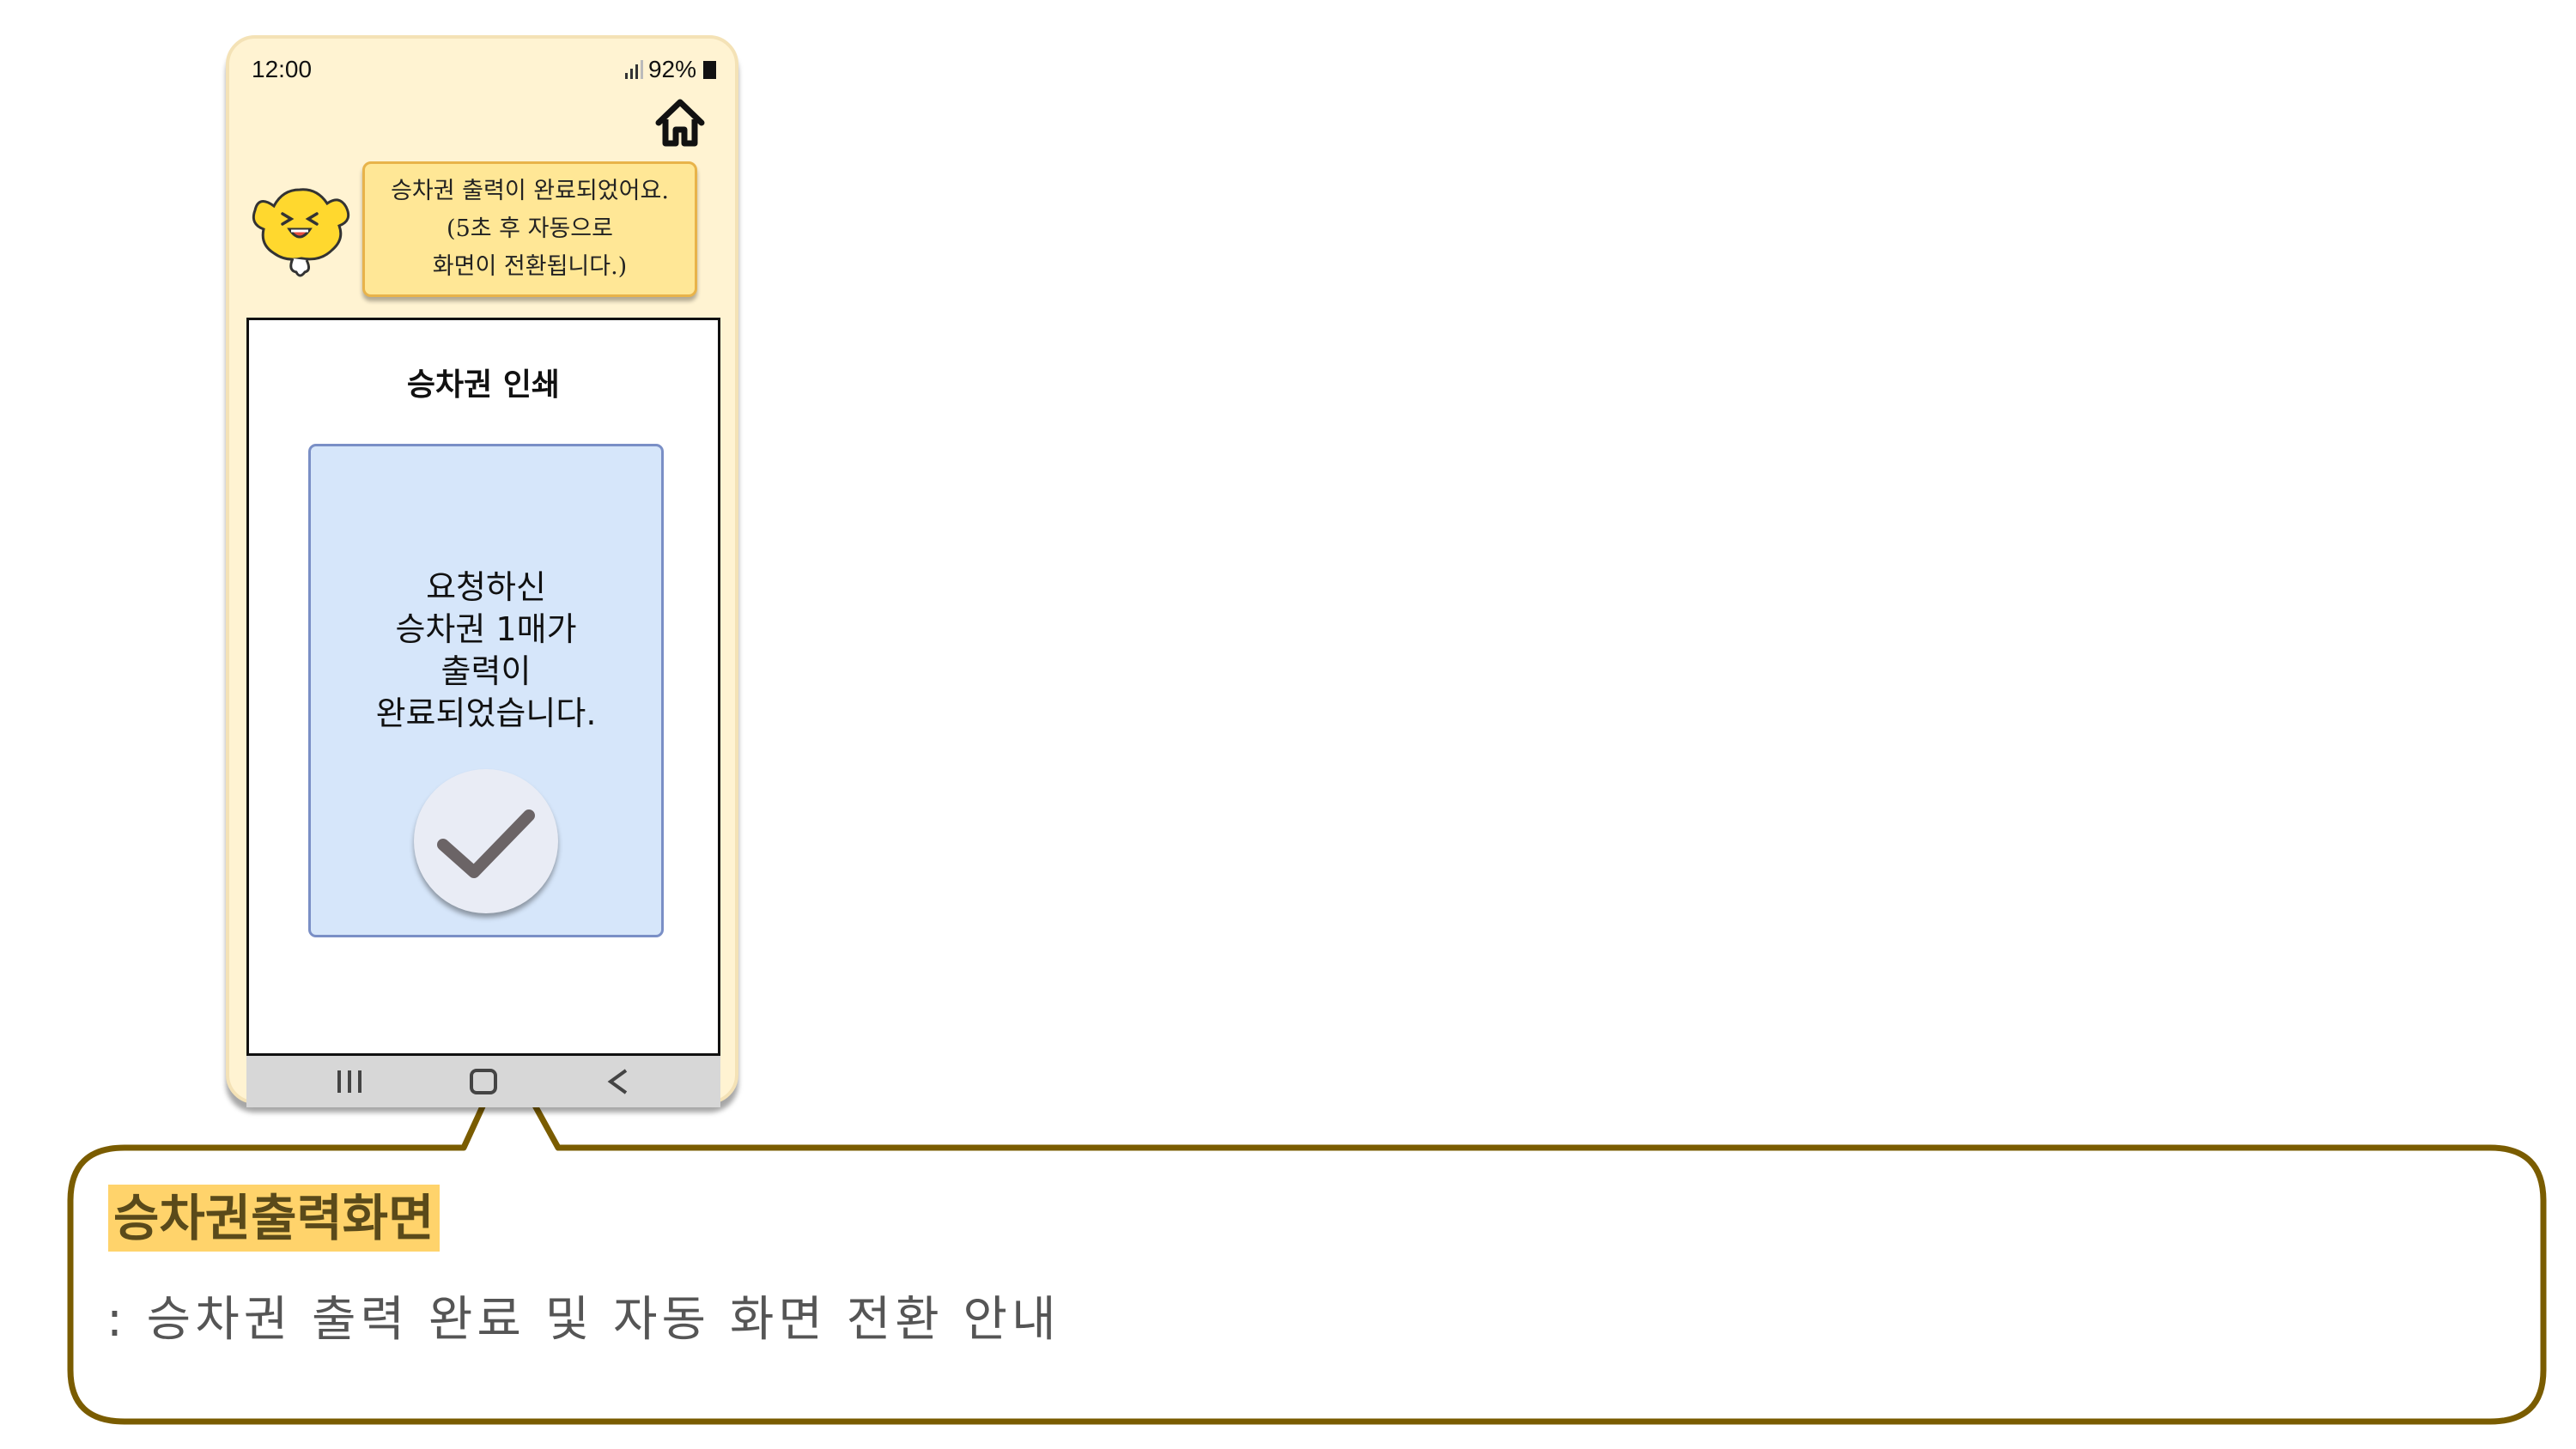 Image resolution: width=2576 pixels, height=1449 pixels. What do you see at coordinates (530, 266) in the screenshot?
I see `speech-line-3: 화면이 전환됩니다.)` at bounding box center [530, 266].